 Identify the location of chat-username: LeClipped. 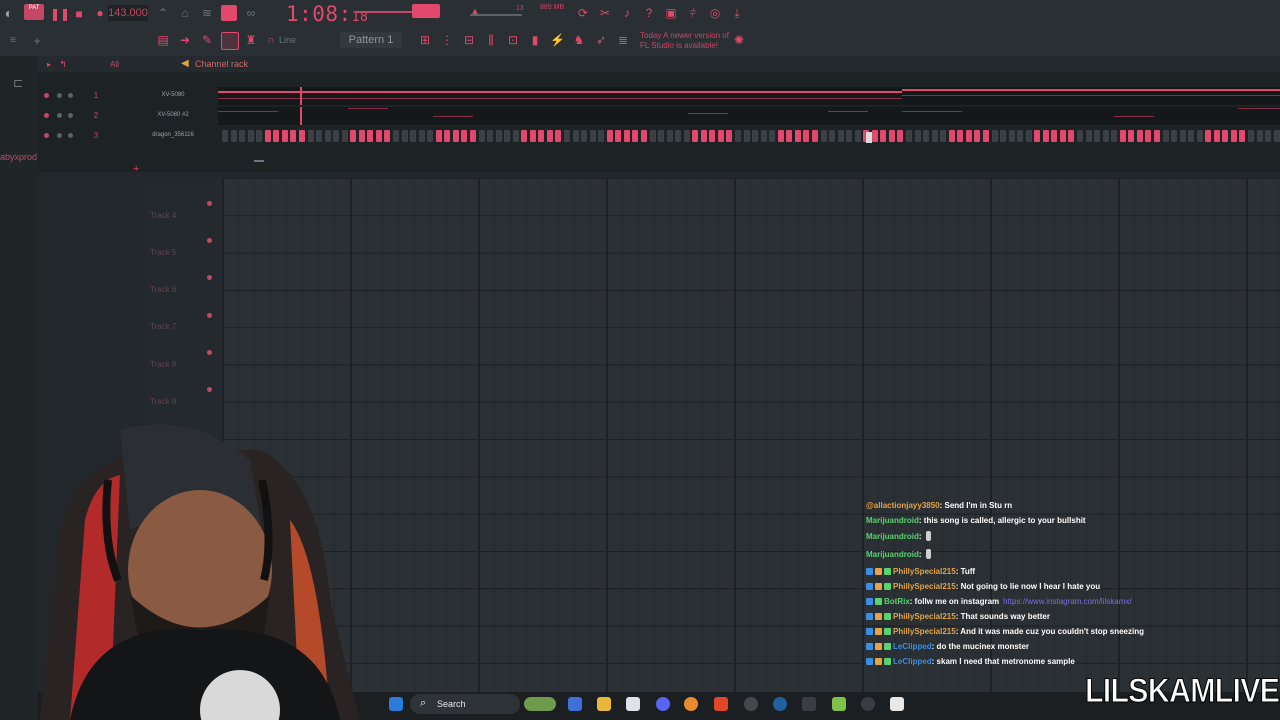
(912, 646).